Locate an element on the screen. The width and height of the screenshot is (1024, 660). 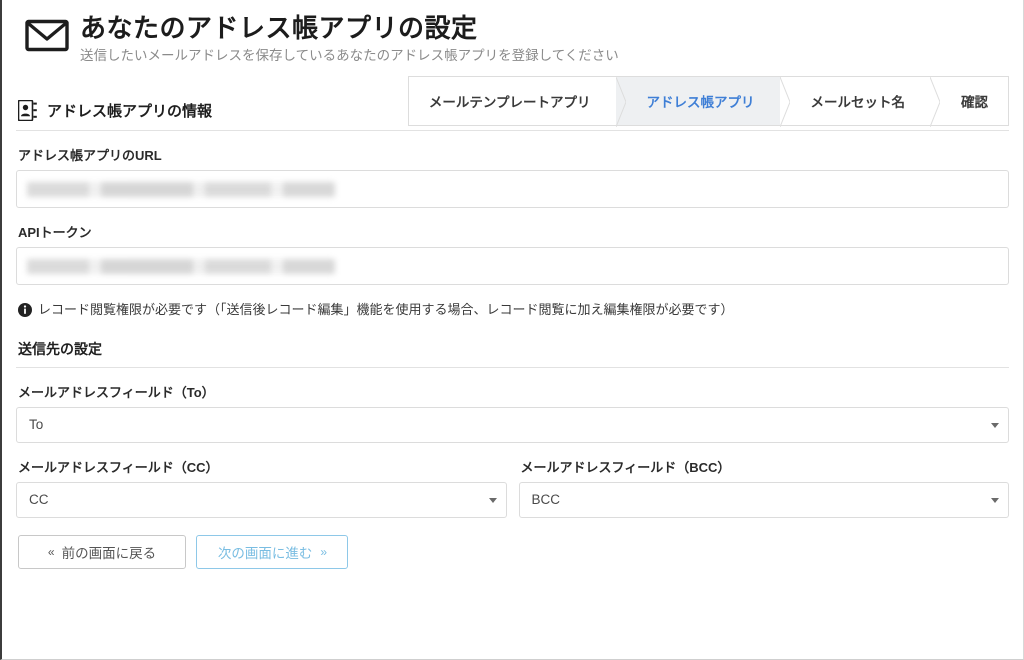
redacted-url-value is located at coordinates (181, 189).